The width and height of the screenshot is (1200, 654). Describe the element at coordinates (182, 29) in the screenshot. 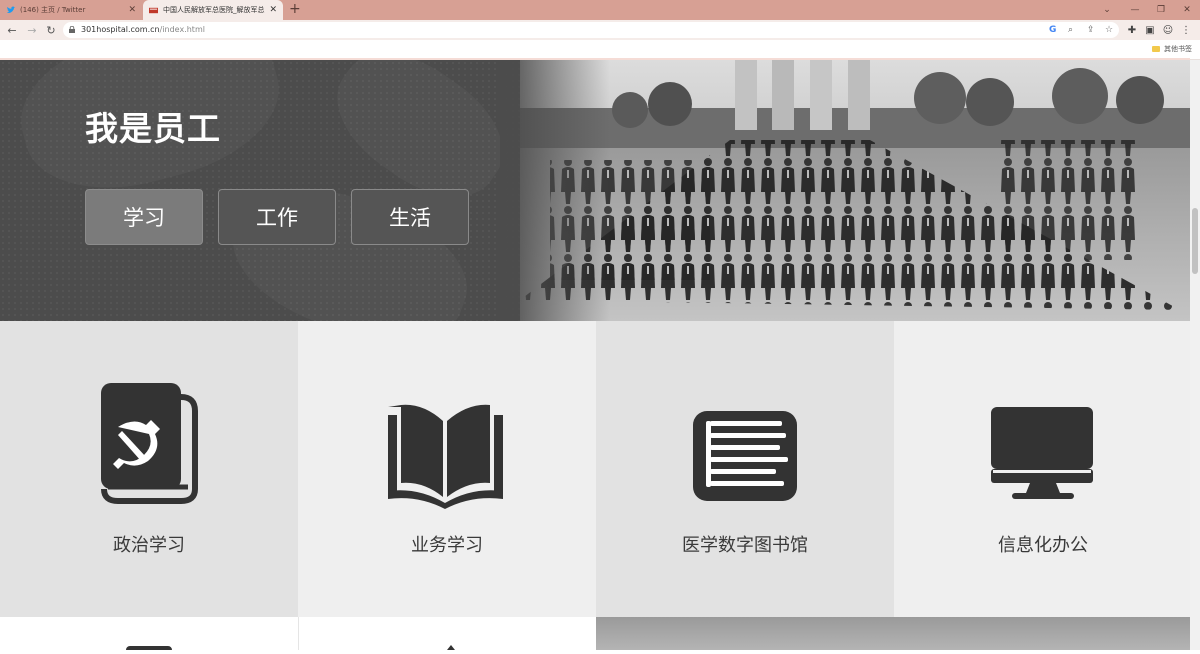

I see `url-path: /index.html` at that location.